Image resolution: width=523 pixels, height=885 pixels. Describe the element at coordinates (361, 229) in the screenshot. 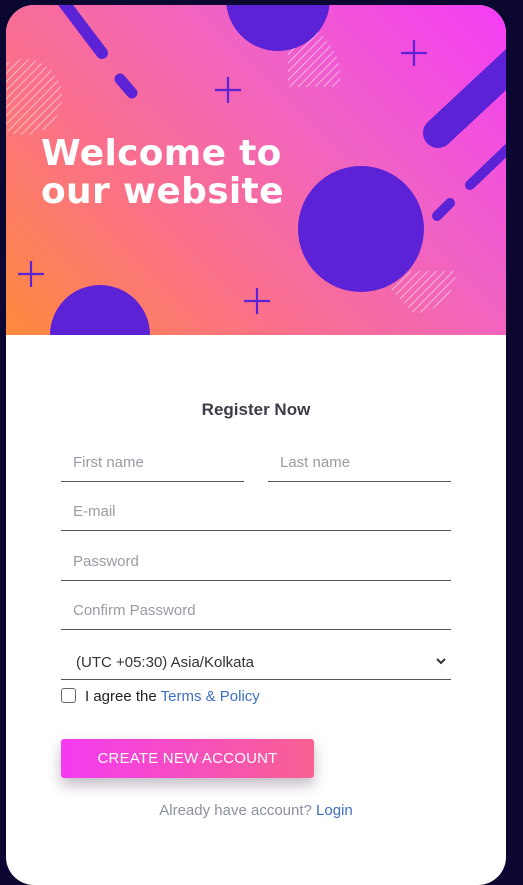

I see `circle-right` at that location.